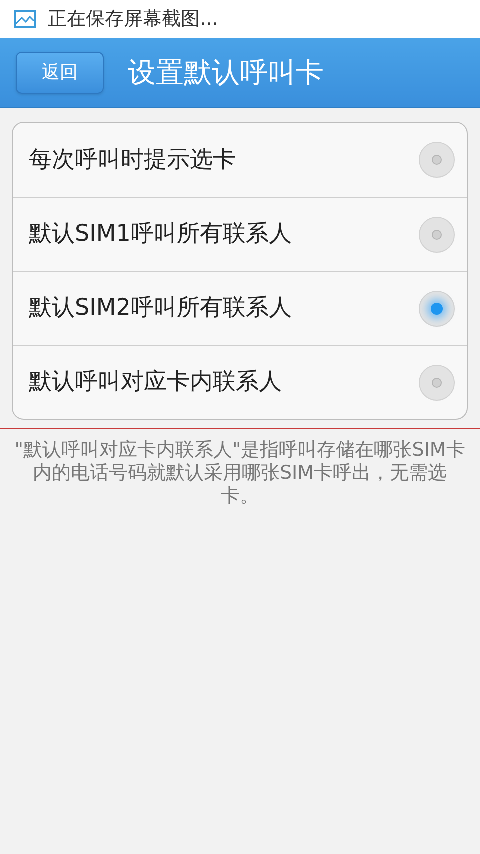 This screenshot has height=854, width=480. I want to click on option-row: 默认SIM1呼叫所有联系人, so click(240, 234).